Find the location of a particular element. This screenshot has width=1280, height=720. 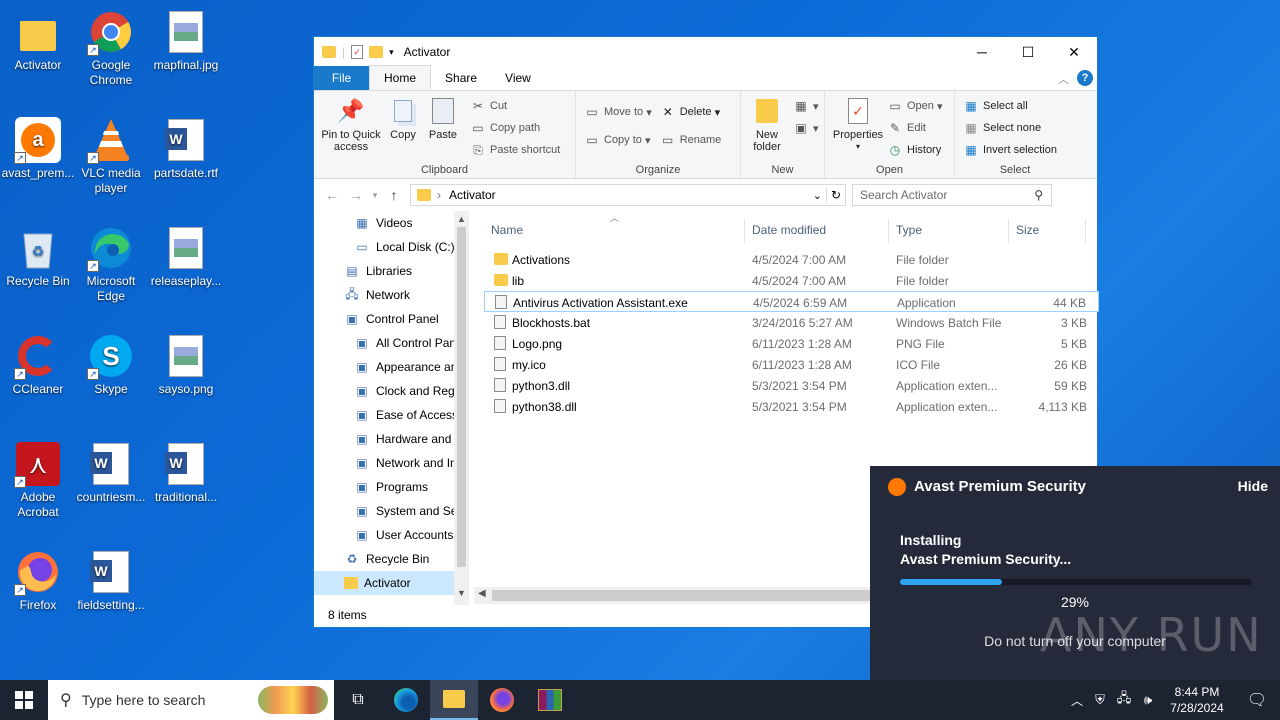

copy-to-button: ▭ Copy to ▾ is located at coordinates (618, 140).